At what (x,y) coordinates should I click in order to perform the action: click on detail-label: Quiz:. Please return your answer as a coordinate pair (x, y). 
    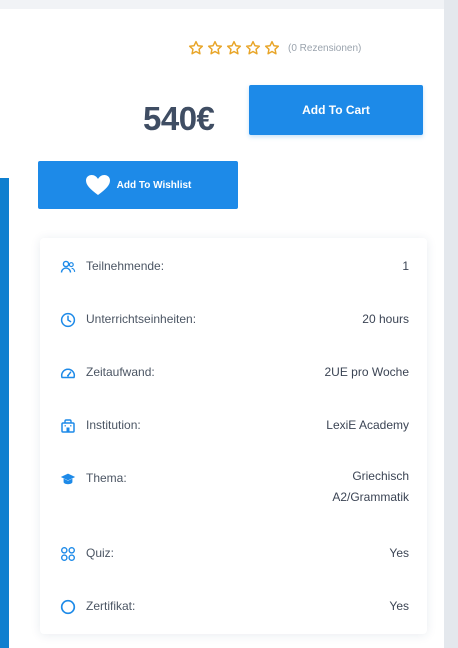
    Looking at the image, I should click on (100, 553).